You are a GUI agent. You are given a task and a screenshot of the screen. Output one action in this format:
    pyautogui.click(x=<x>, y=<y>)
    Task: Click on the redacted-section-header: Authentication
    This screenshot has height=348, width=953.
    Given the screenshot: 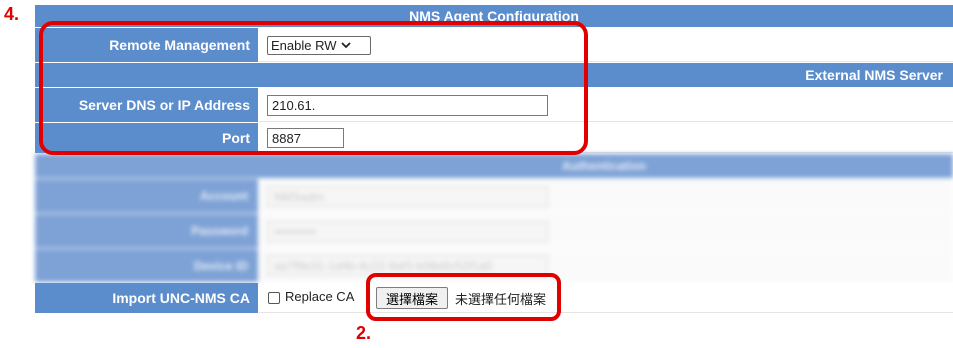 What is the action you would take?
    pyautogui.click(x=494, y=166)
    